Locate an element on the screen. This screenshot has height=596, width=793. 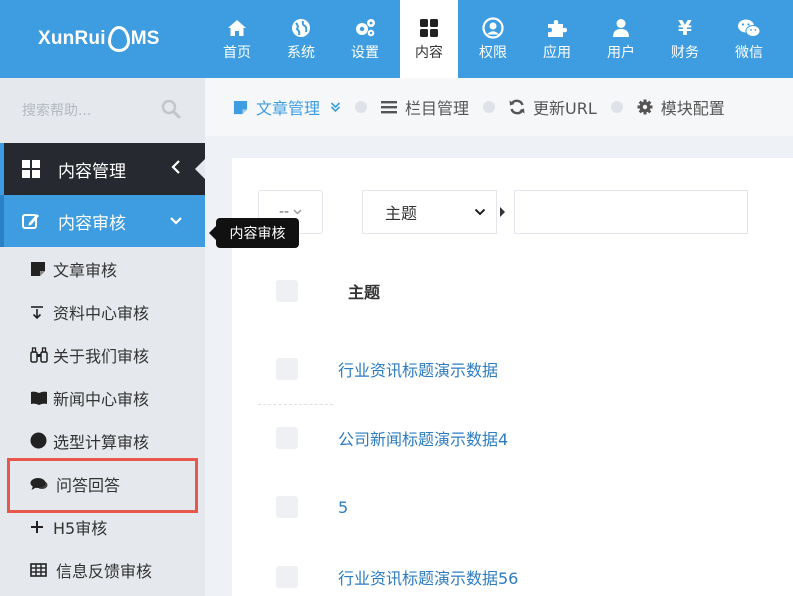
row-divider is located at coordinates (295, 404).